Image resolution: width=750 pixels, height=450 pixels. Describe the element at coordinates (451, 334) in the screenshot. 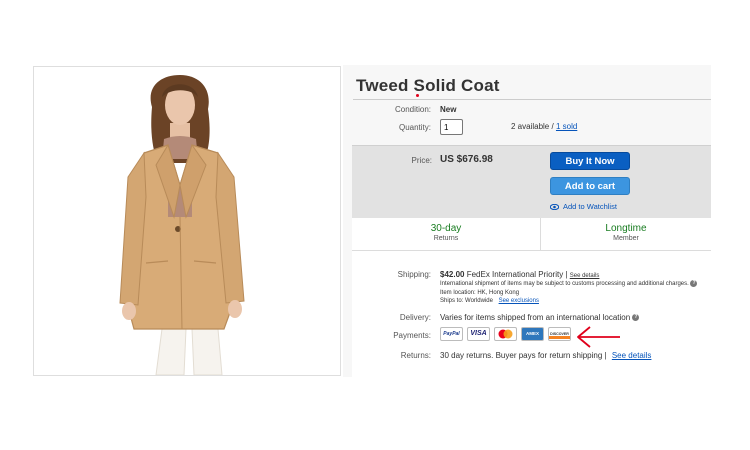

I see `paypal-icon: PayPal` at that location.